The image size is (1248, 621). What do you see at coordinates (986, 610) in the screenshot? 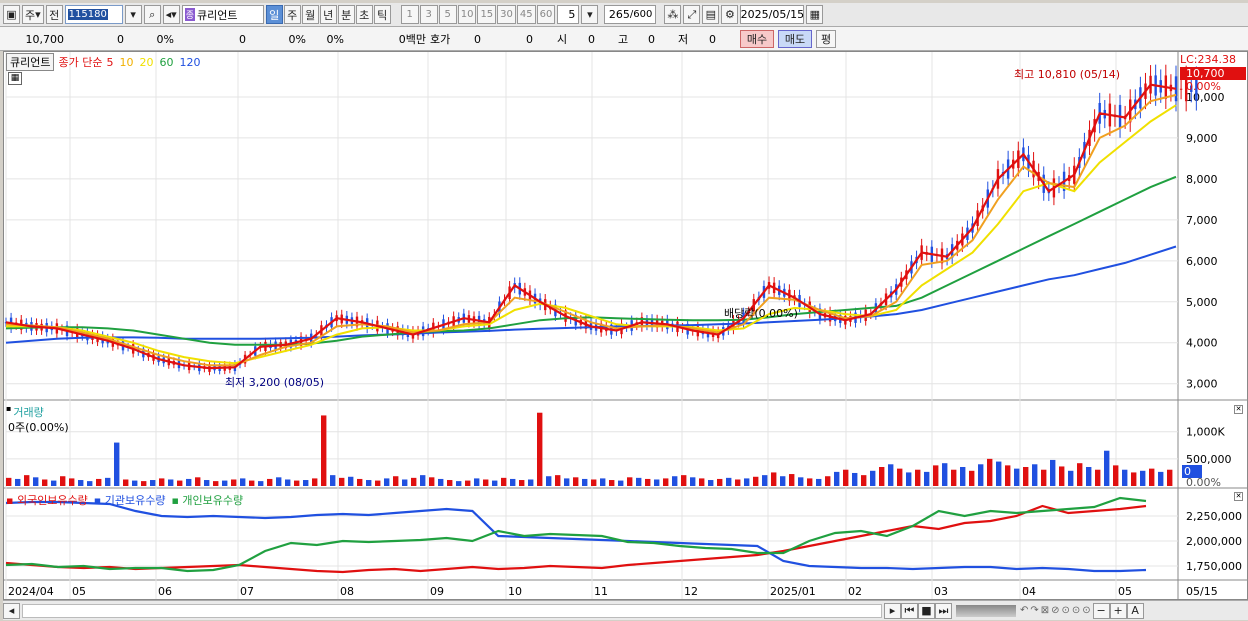
I see `zoom-slider` at bounding box center [986, 610].